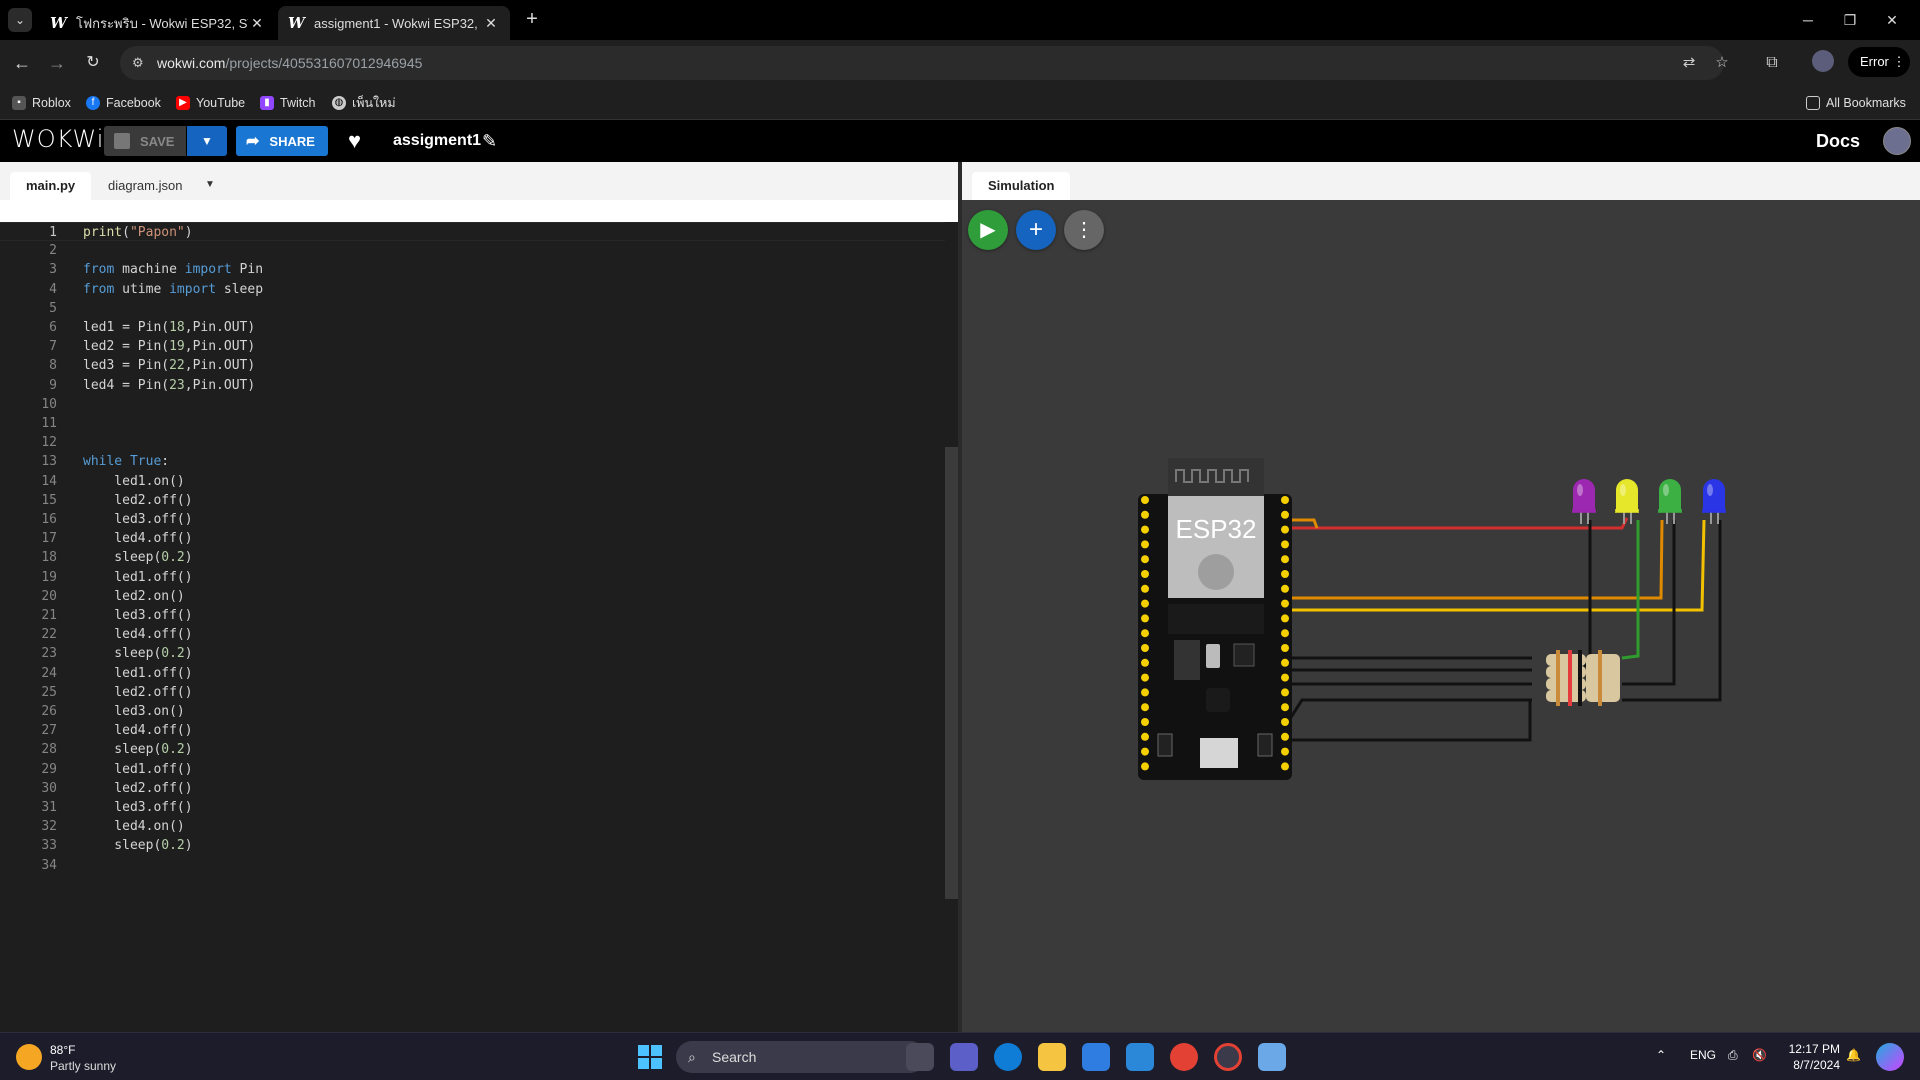 The image size is (1920, 1080). Describe the element at coordinates (472, 711) in the screenshot. I see `code-line: 26 led3.on()` at that location.